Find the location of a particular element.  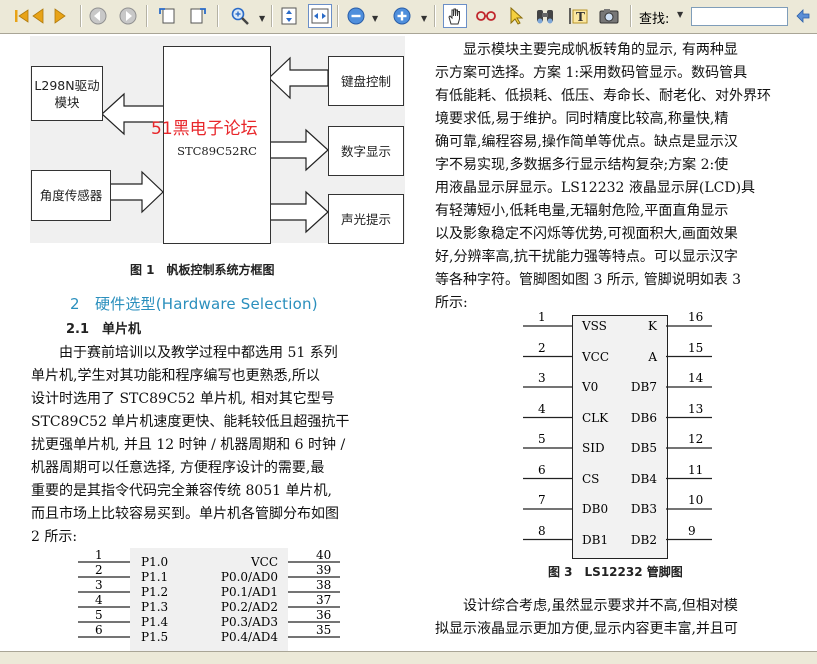

lcd-pin-name: DB2 is located at coordinates (643, 539).